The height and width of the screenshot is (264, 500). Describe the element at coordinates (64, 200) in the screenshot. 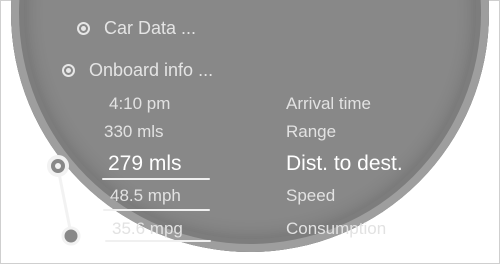

I see `selection-connector-icon` at that location.